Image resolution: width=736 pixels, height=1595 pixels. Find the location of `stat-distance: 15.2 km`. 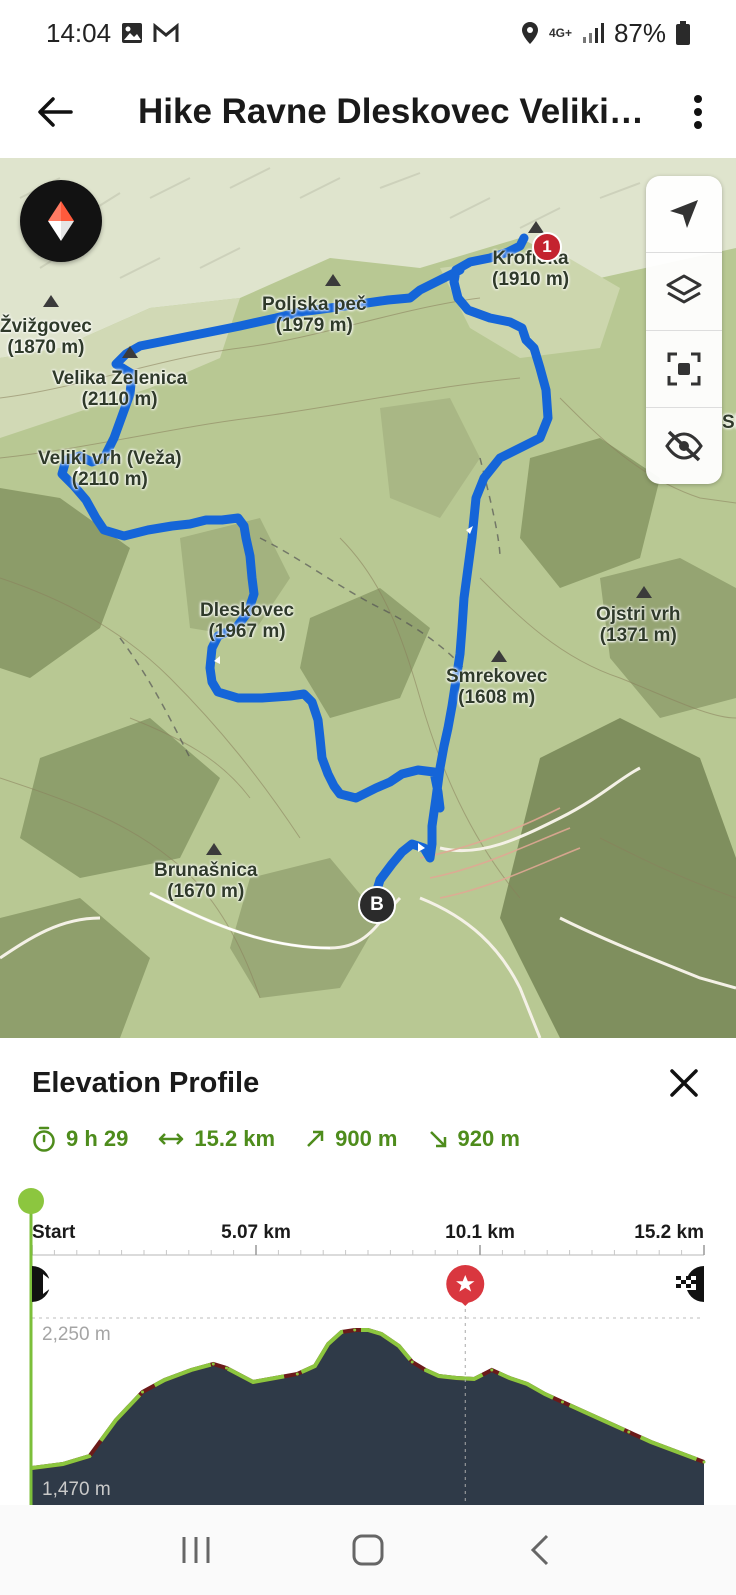

stat-distance: 15.2 km is located at coordinates (216, 1139).